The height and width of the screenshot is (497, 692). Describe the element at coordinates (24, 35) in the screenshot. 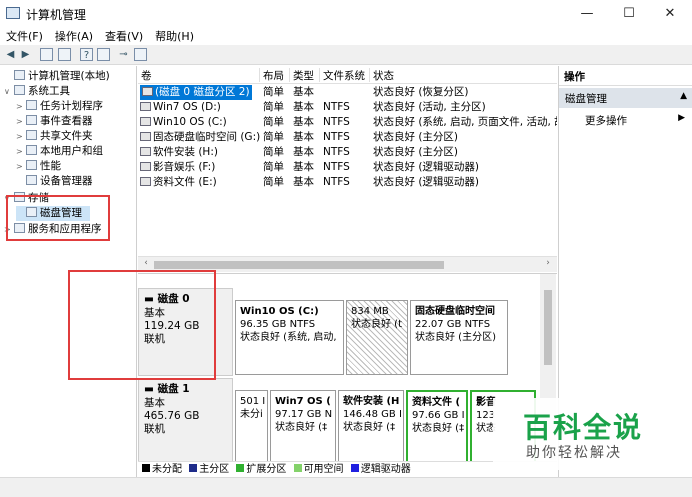

I see `menu-file: 文件(F)` at that location.